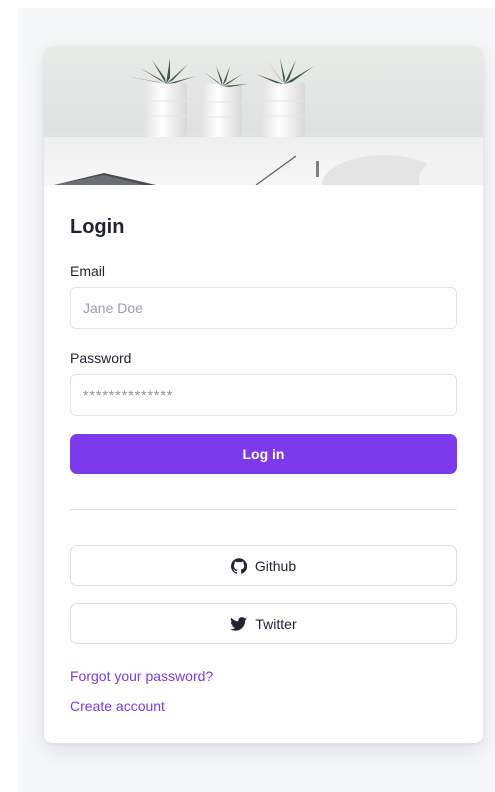 The image size is (495, 792). I want to click on email-label: Email, so click(88, 271).